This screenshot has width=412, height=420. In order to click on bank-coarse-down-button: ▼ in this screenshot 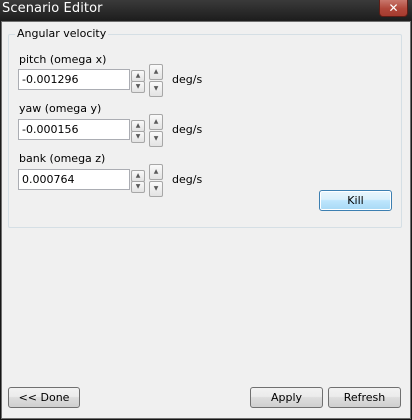, I will do `click(156, 189)`.